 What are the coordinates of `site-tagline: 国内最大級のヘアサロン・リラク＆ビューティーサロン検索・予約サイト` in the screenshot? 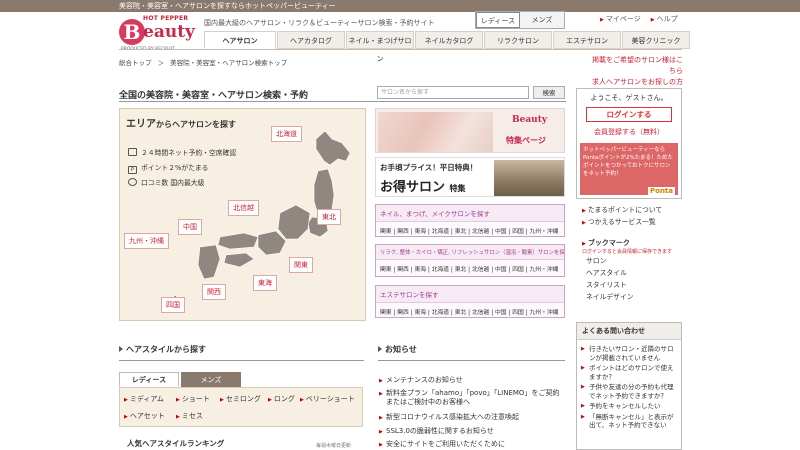 It's located at (319, 23).